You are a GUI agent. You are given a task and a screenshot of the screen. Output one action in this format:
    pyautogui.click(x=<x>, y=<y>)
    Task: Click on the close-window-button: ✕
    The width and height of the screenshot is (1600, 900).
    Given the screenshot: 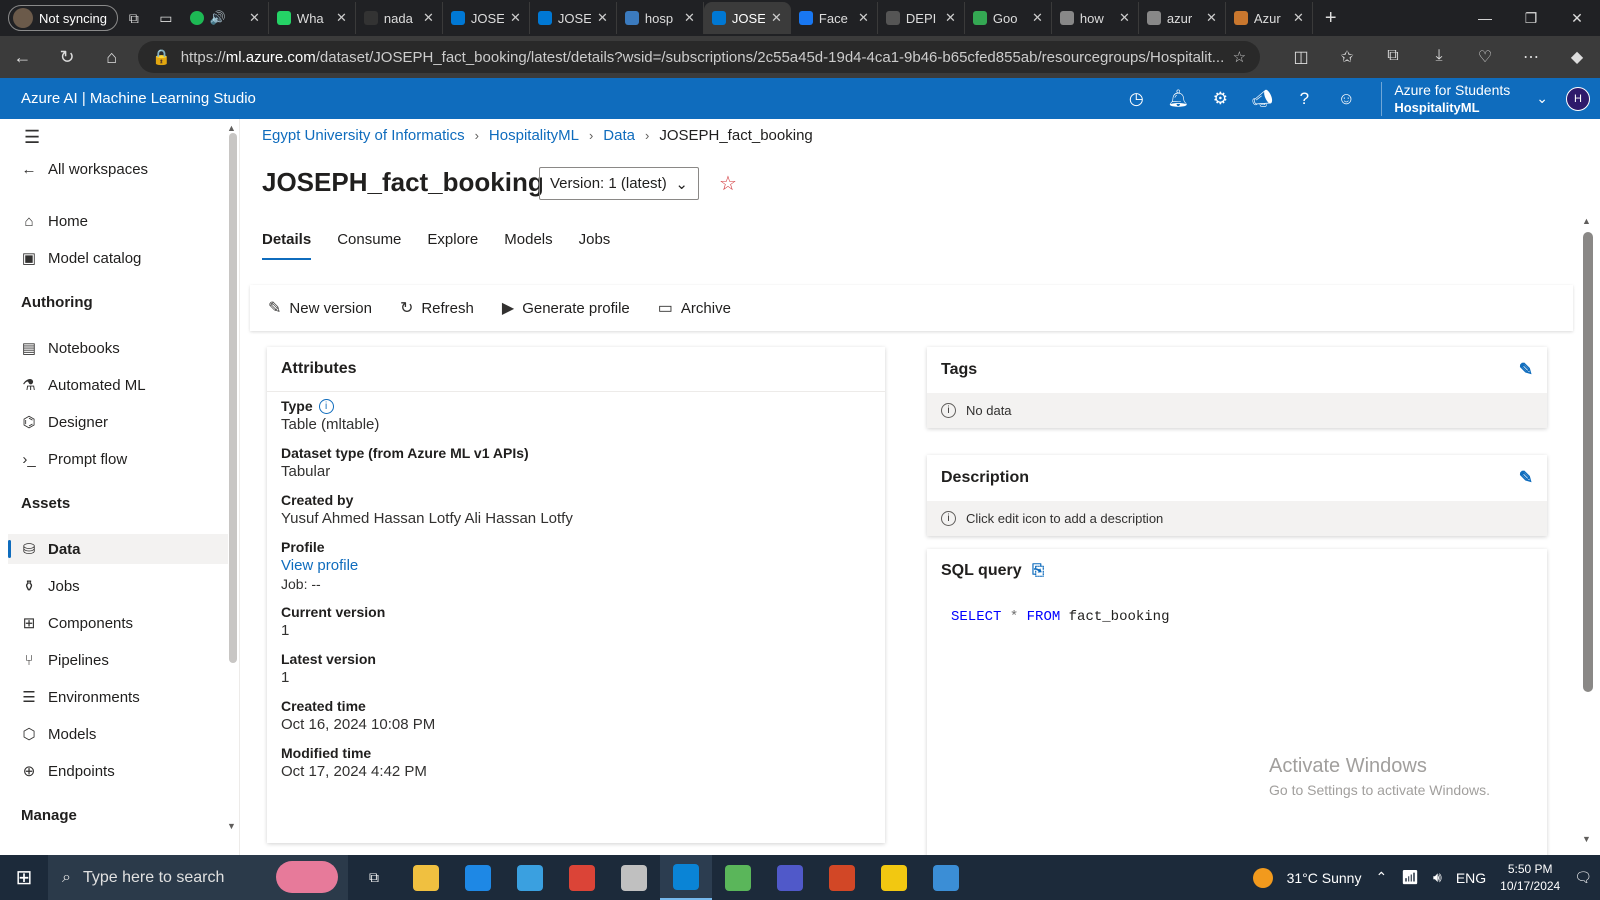 What is the action you would take?
    pyautogui.click(x=1577, y=18)
    